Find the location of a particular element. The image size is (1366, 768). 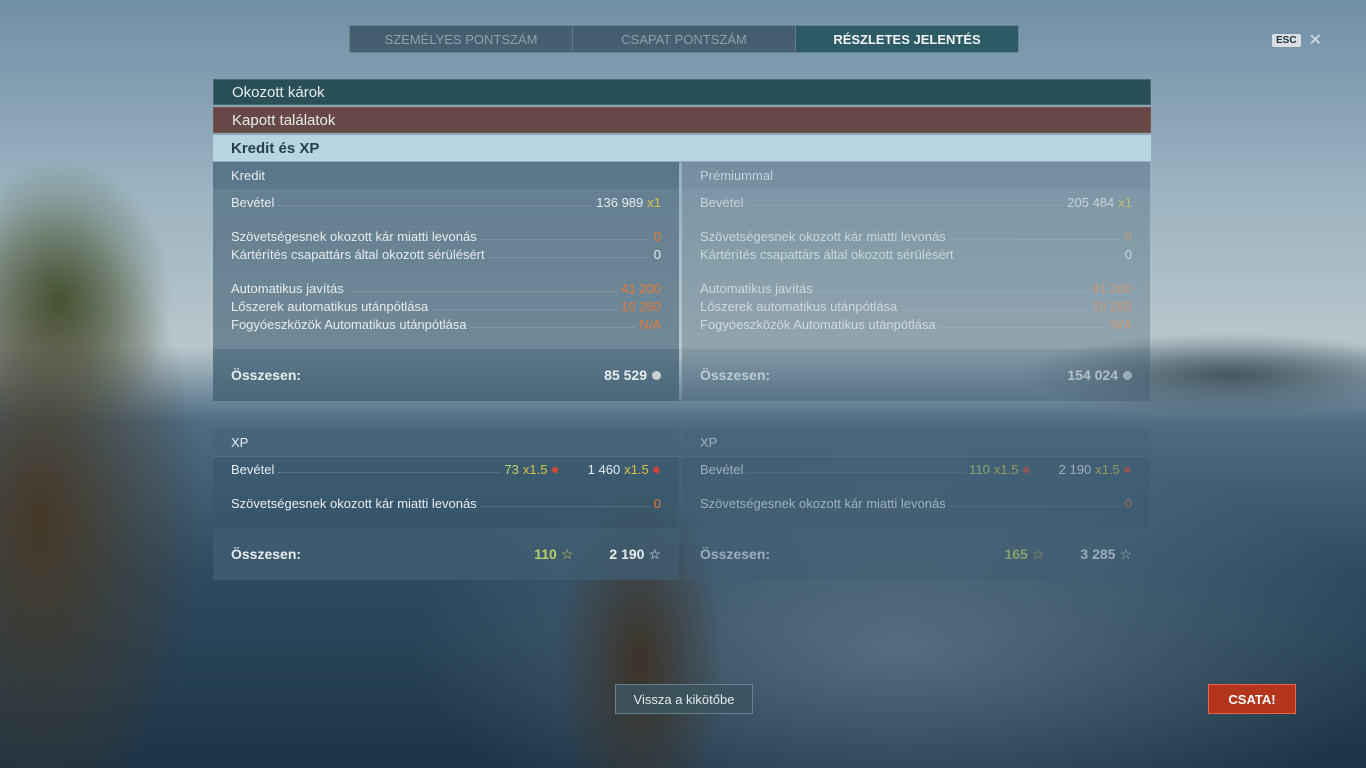

credits-total-value: 85 529 is located at coordinates (625, 375).